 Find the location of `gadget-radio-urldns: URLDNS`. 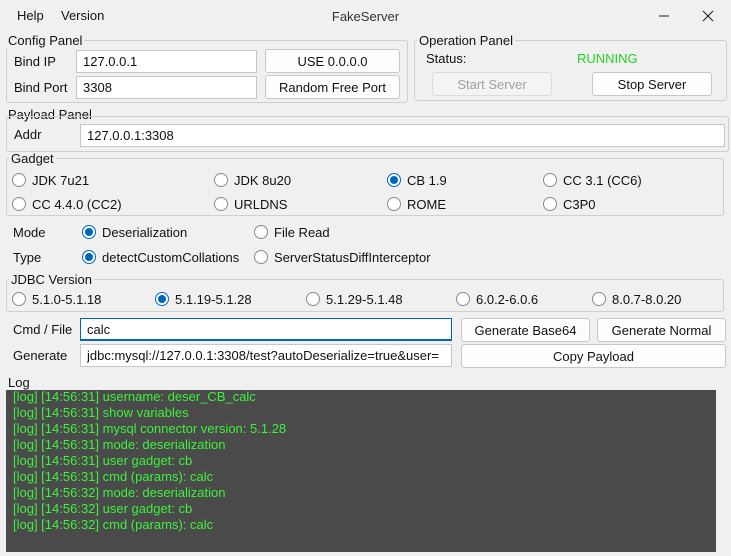

gadget-radio-urldns: URLDNS is located at coordinates (250, 204).